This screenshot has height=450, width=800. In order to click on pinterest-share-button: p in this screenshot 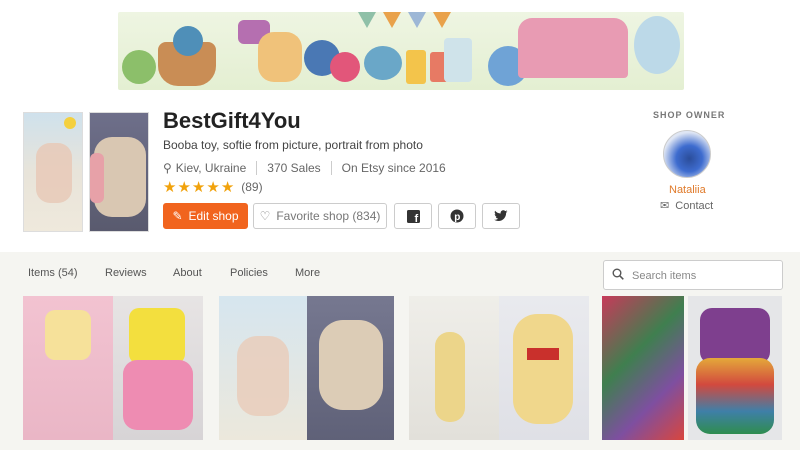, I will do `click(457, 216)`.